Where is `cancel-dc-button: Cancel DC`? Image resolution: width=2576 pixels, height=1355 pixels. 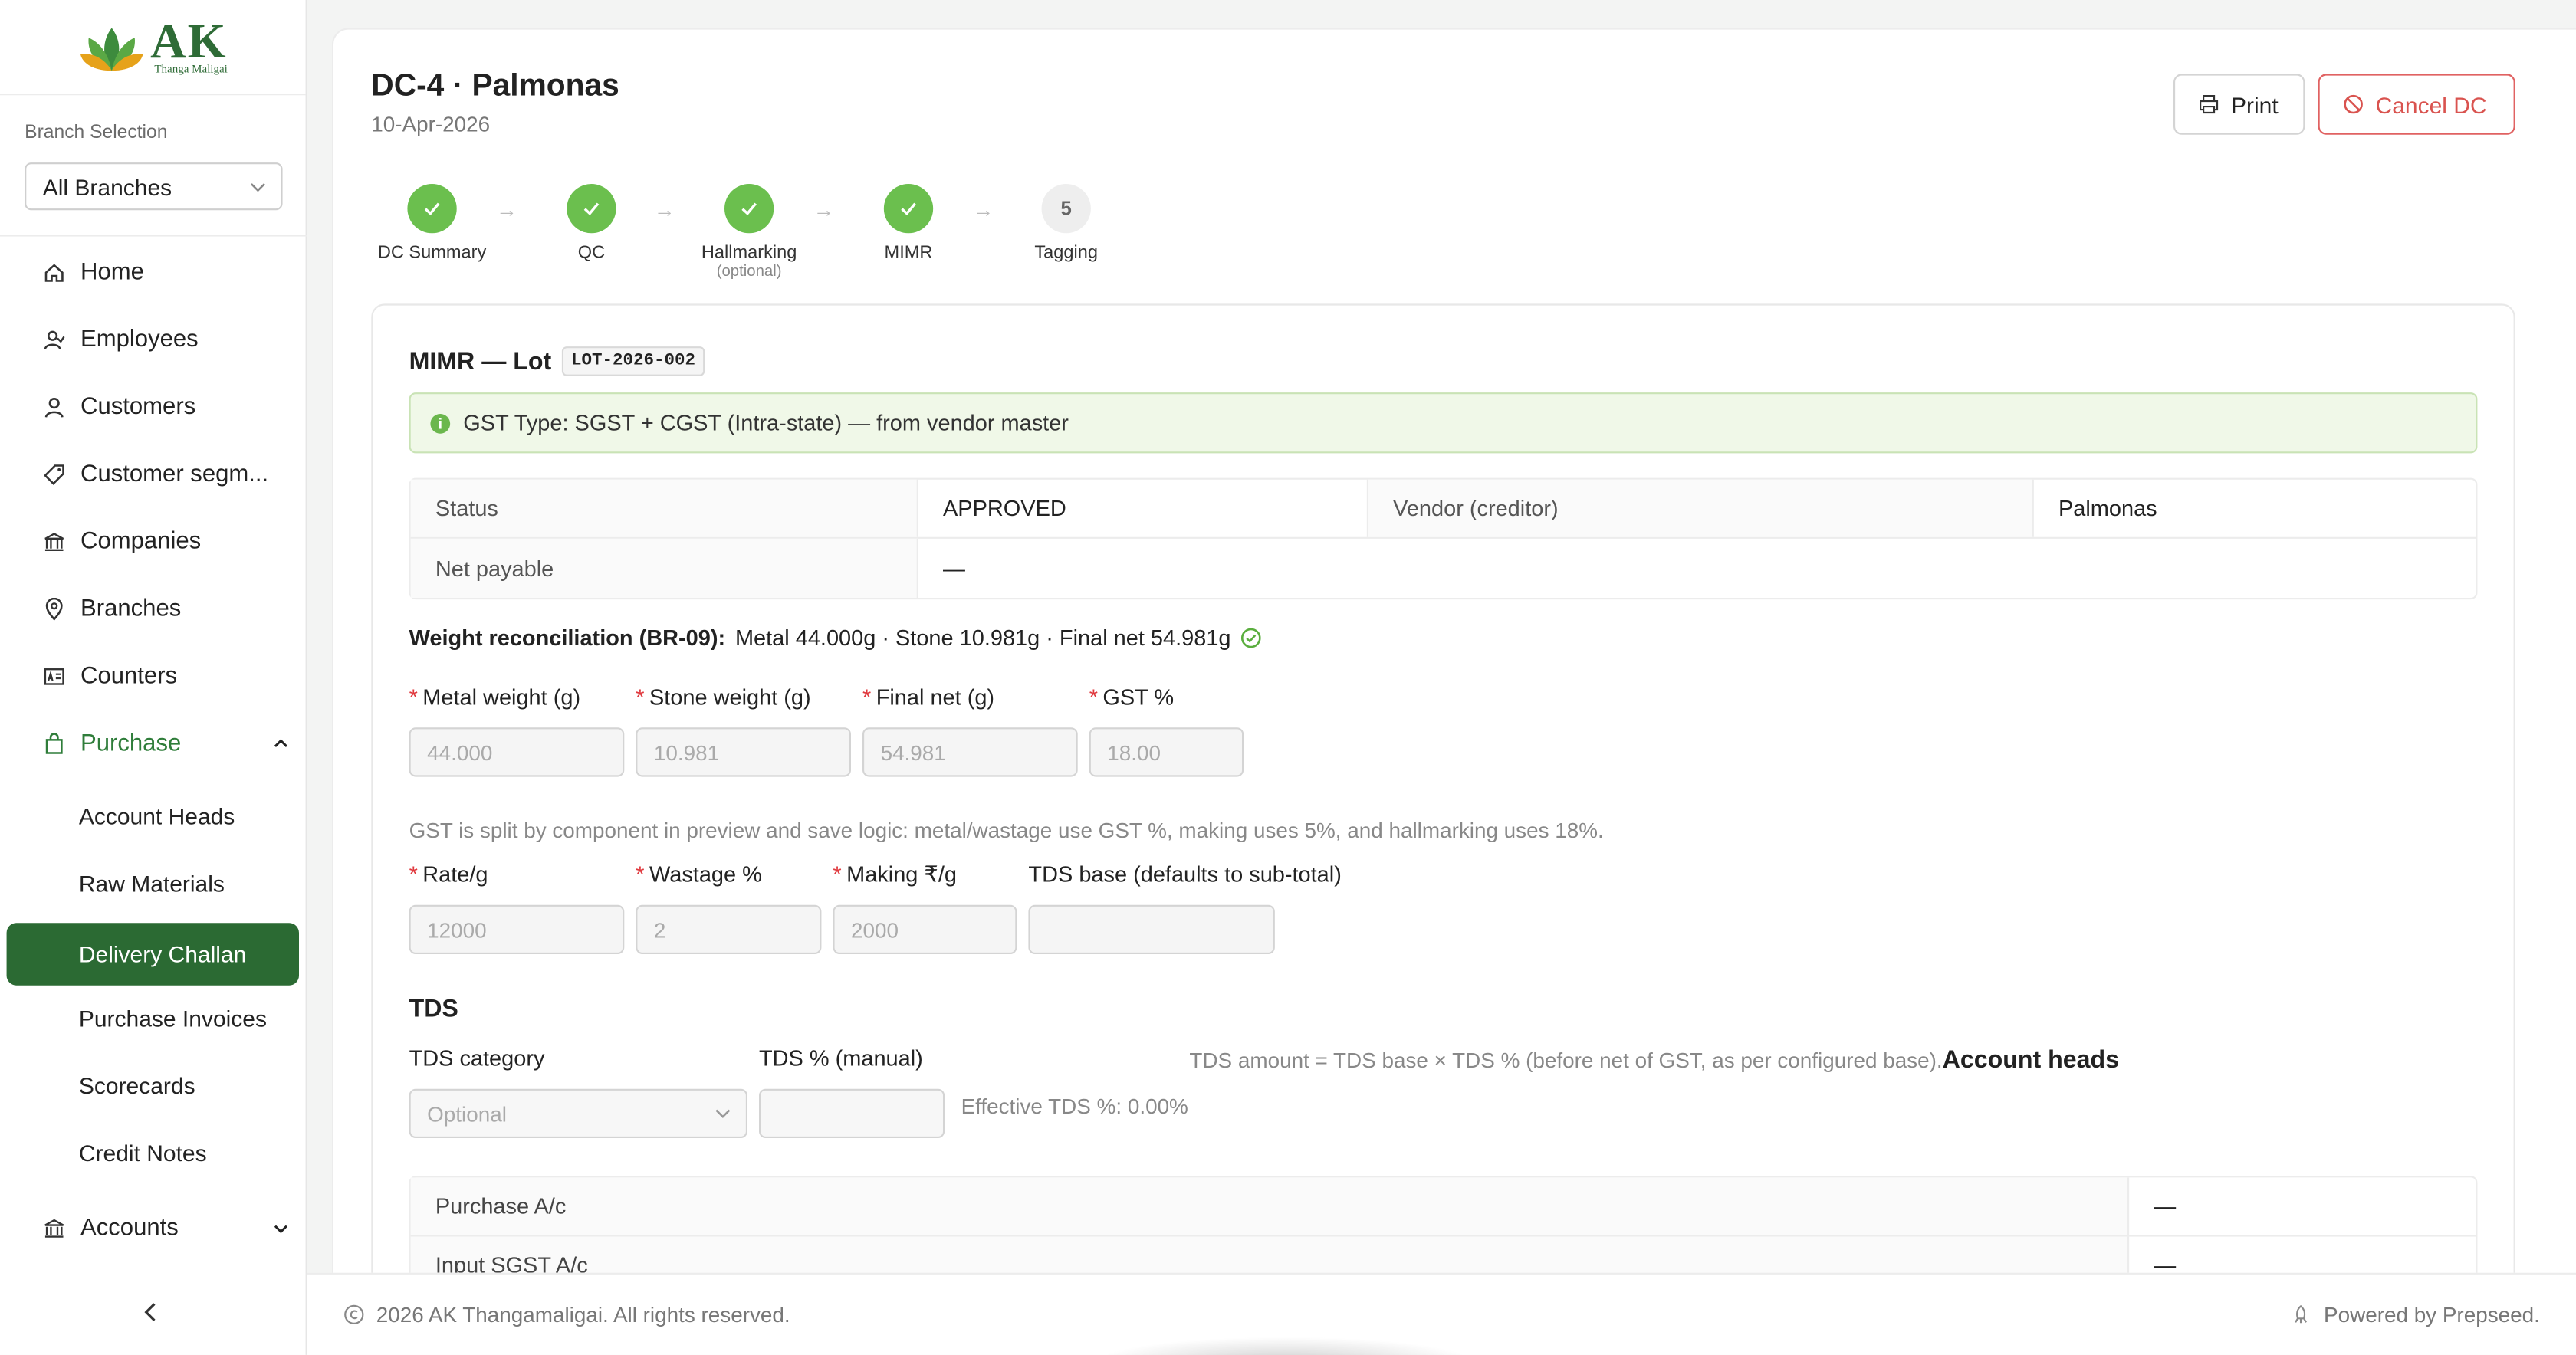
cancel-dc-button: Cancel DC is located at coordinates (2416, 105).